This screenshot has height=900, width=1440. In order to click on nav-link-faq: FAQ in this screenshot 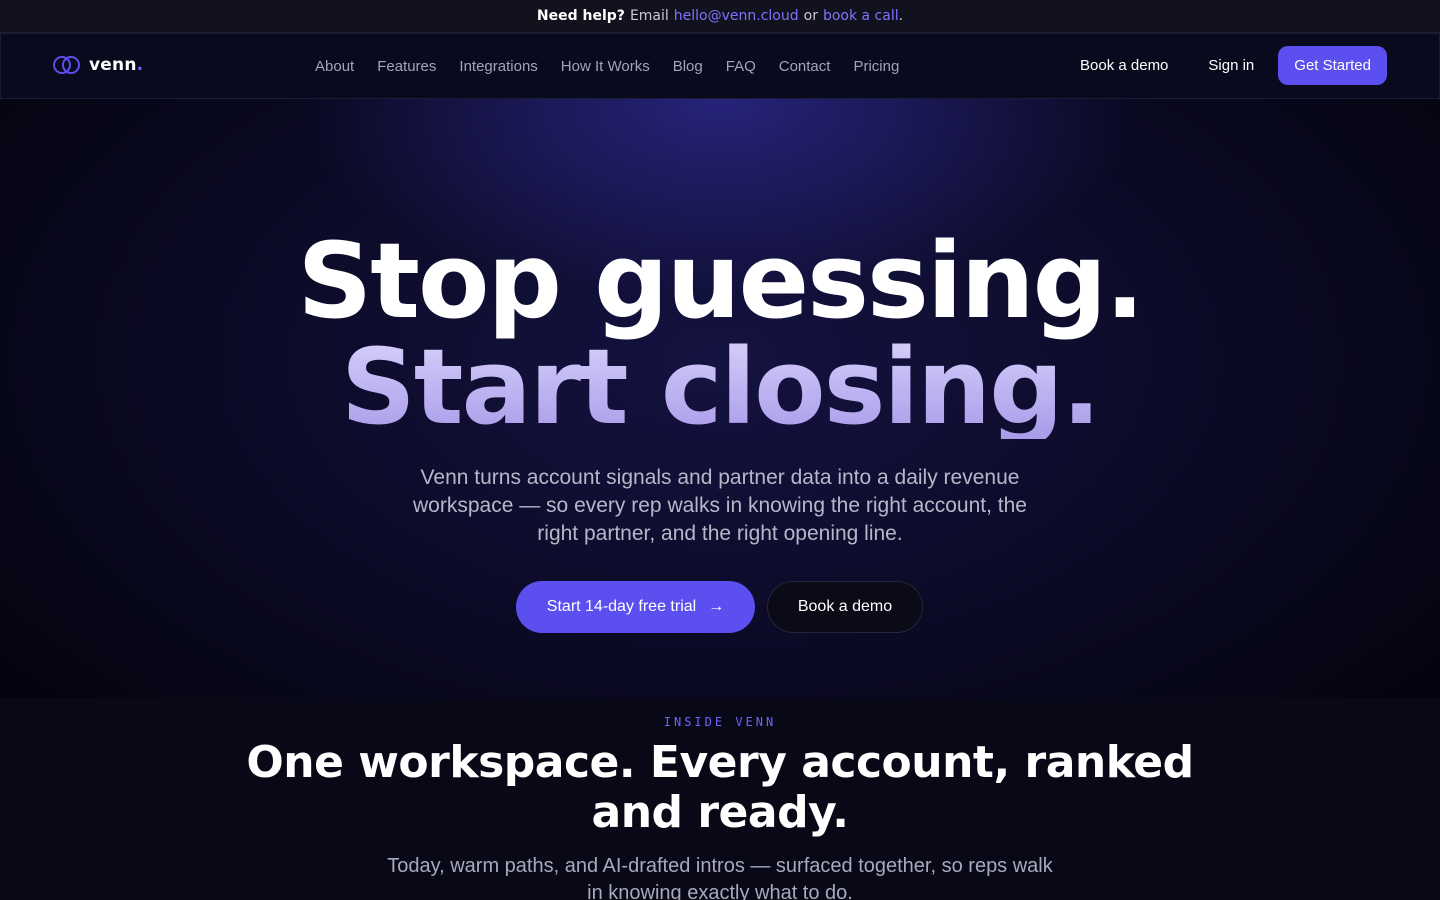, I will do `click(741, 66)`.